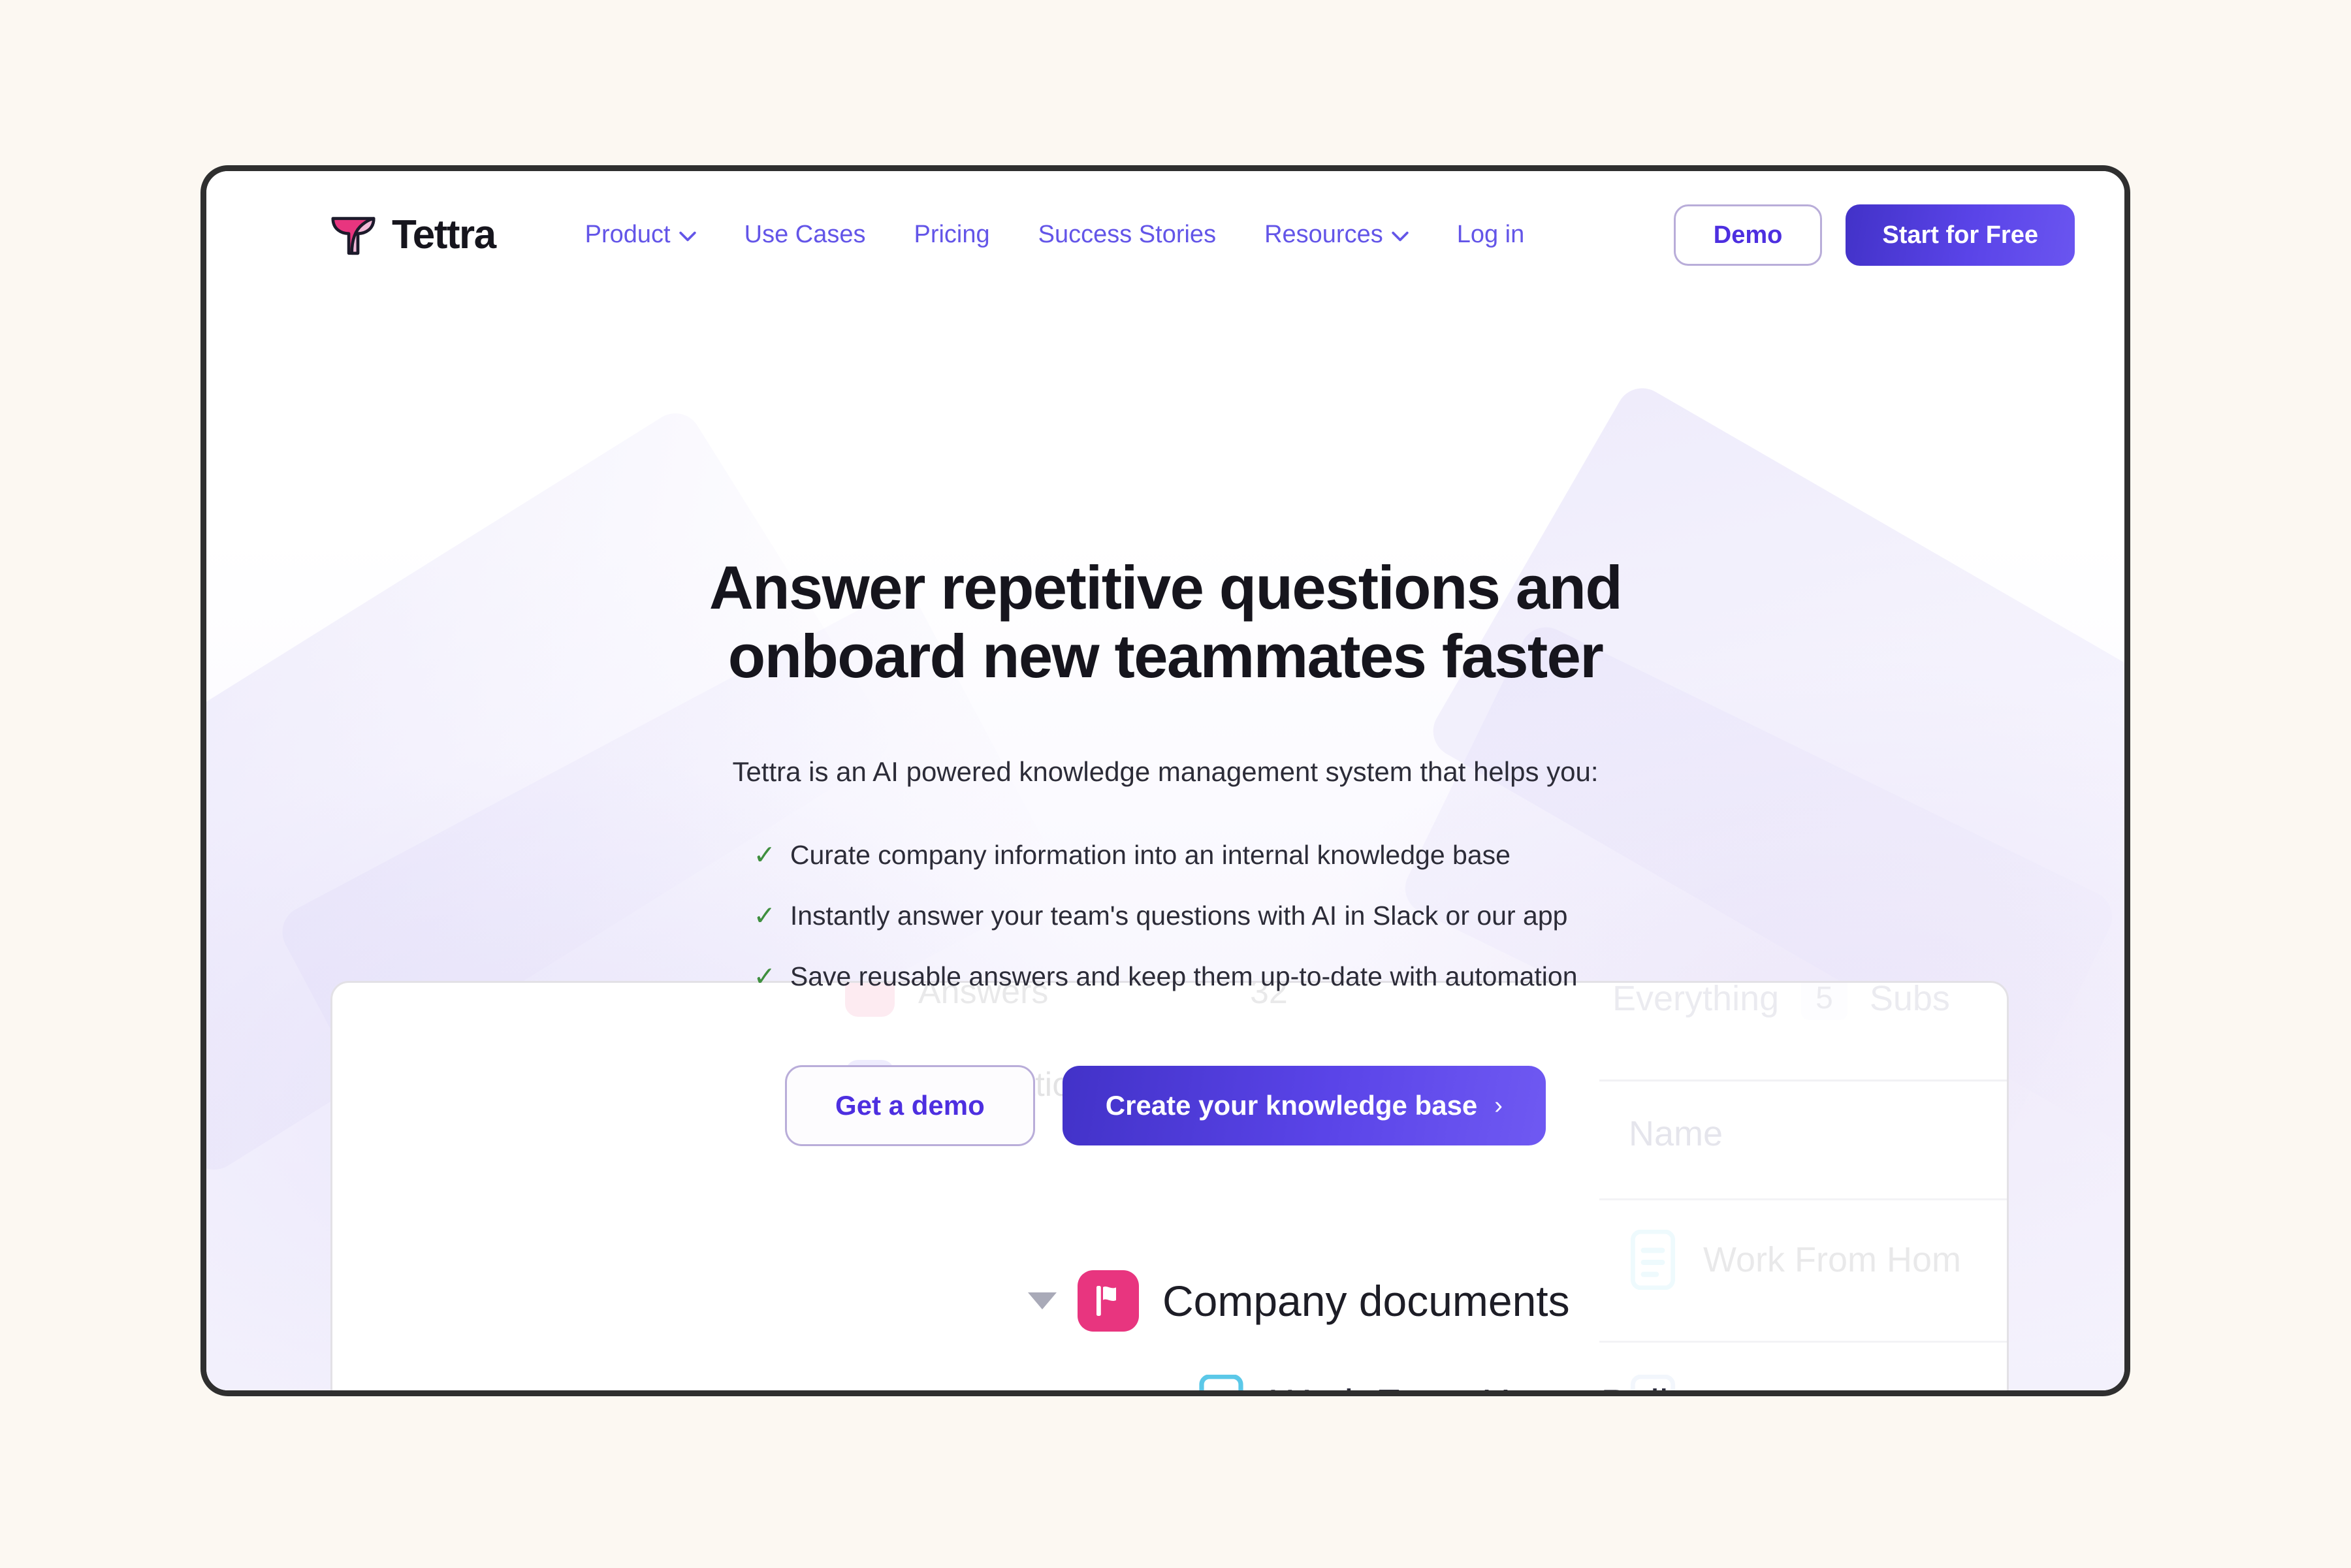 Image resolution: width=2351 pixels, height=1568 pixels. I want to click on cyan-document-icon, so click(1221, 1382).